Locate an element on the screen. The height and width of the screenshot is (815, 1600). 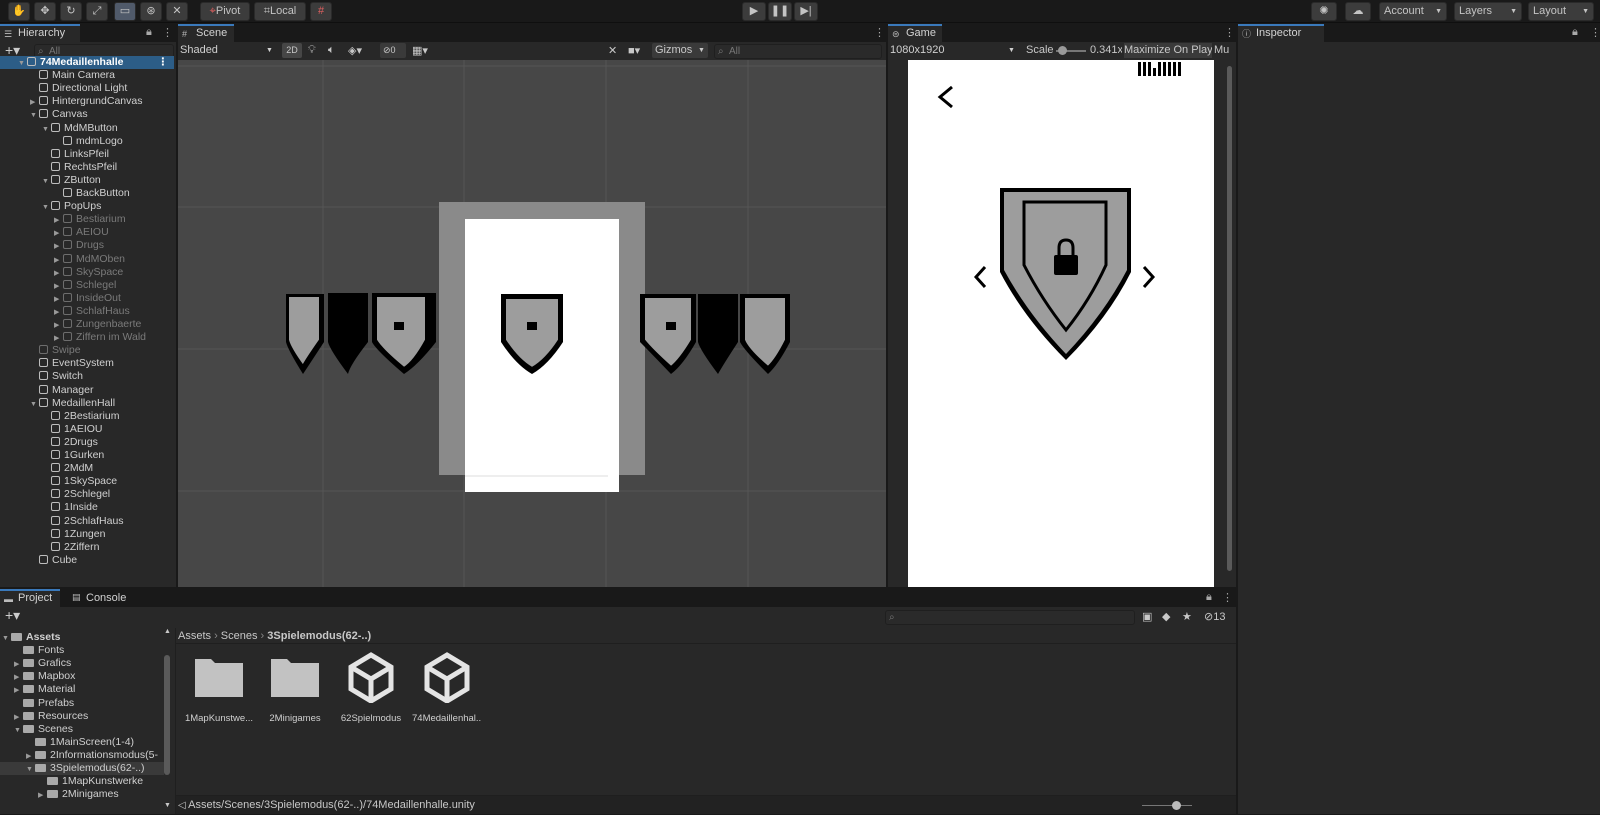
tab-console: ▤ Console is located at coordinates (102, 598).